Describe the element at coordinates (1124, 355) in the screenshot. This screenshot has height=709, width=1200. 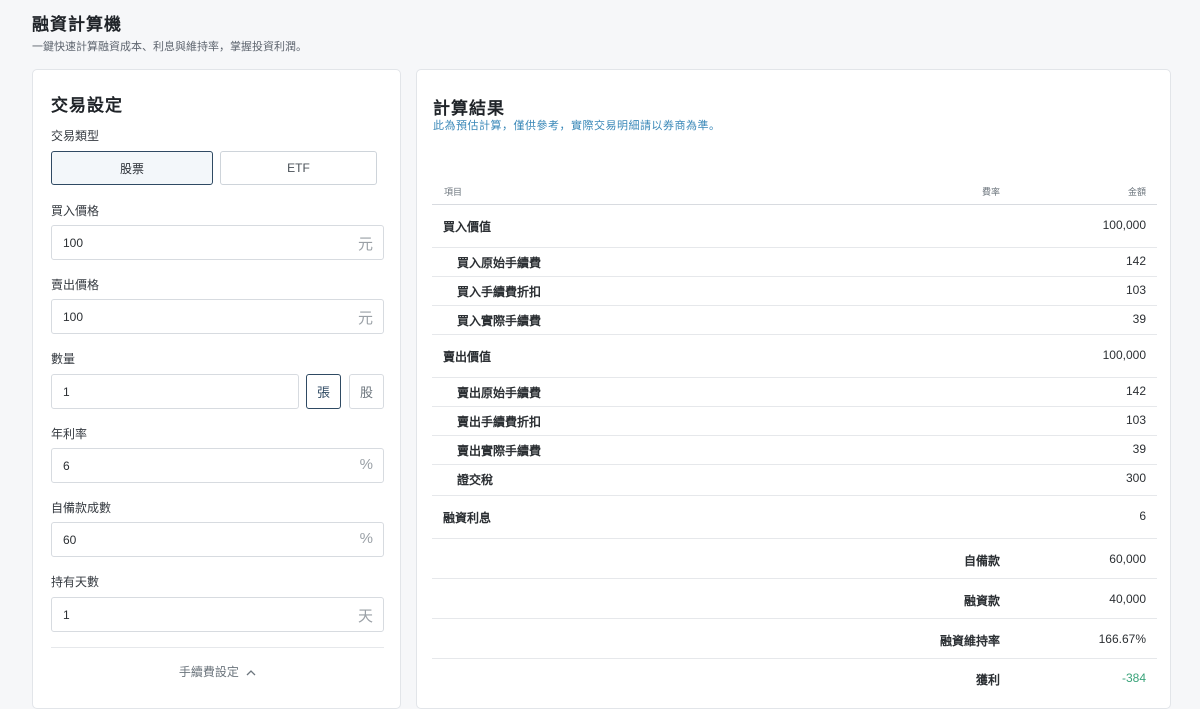
I see `row-sell-value-amount: 100,000` at that location.